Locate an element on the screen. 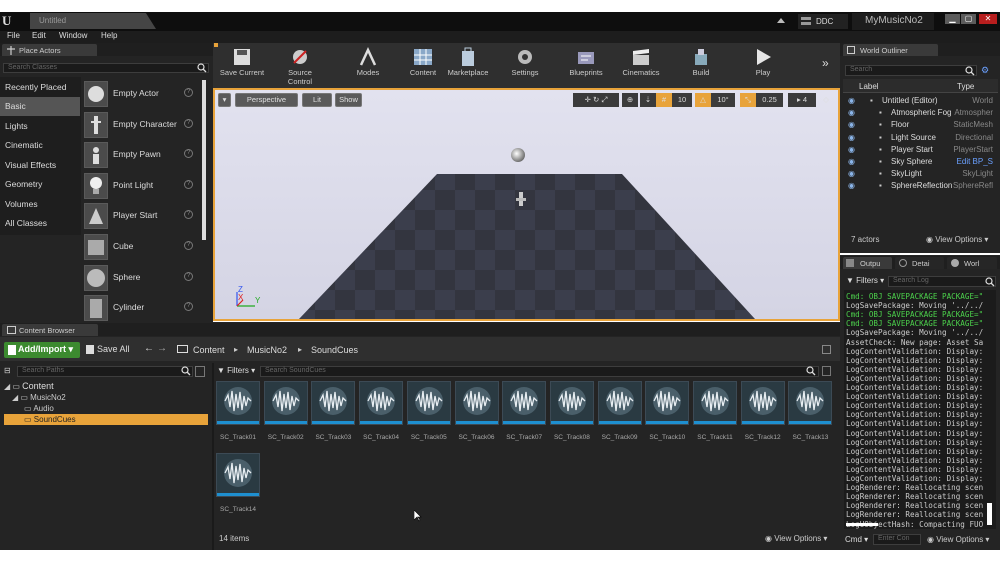 The width and height of the screenshot is (1000, 563). outliner-row: ◉ ▪ Player Start PlayerStart is located at coordinates (922, 151).